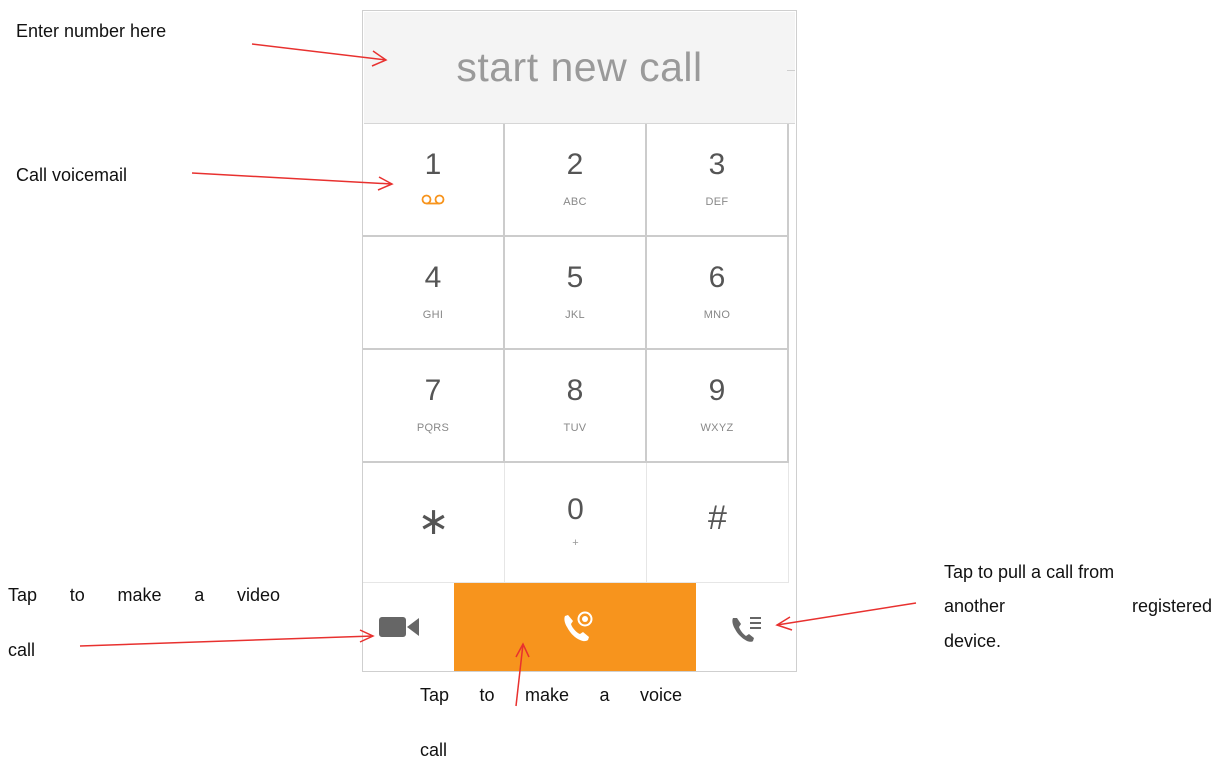  I want to click on arrow-video-call, so click(226, 641).